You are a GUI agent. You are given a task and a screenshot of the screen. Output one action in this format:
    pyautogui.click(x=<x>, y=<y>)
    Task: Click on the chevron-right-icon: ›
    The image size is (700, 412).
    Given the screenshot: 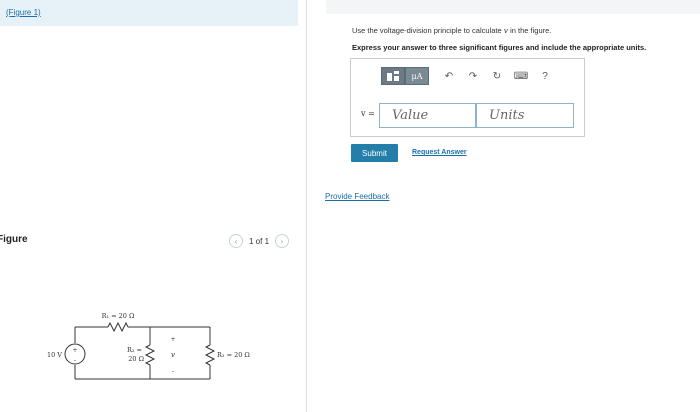 What is the action you would take?
    pyautogui.click(x=282, y=241)
    